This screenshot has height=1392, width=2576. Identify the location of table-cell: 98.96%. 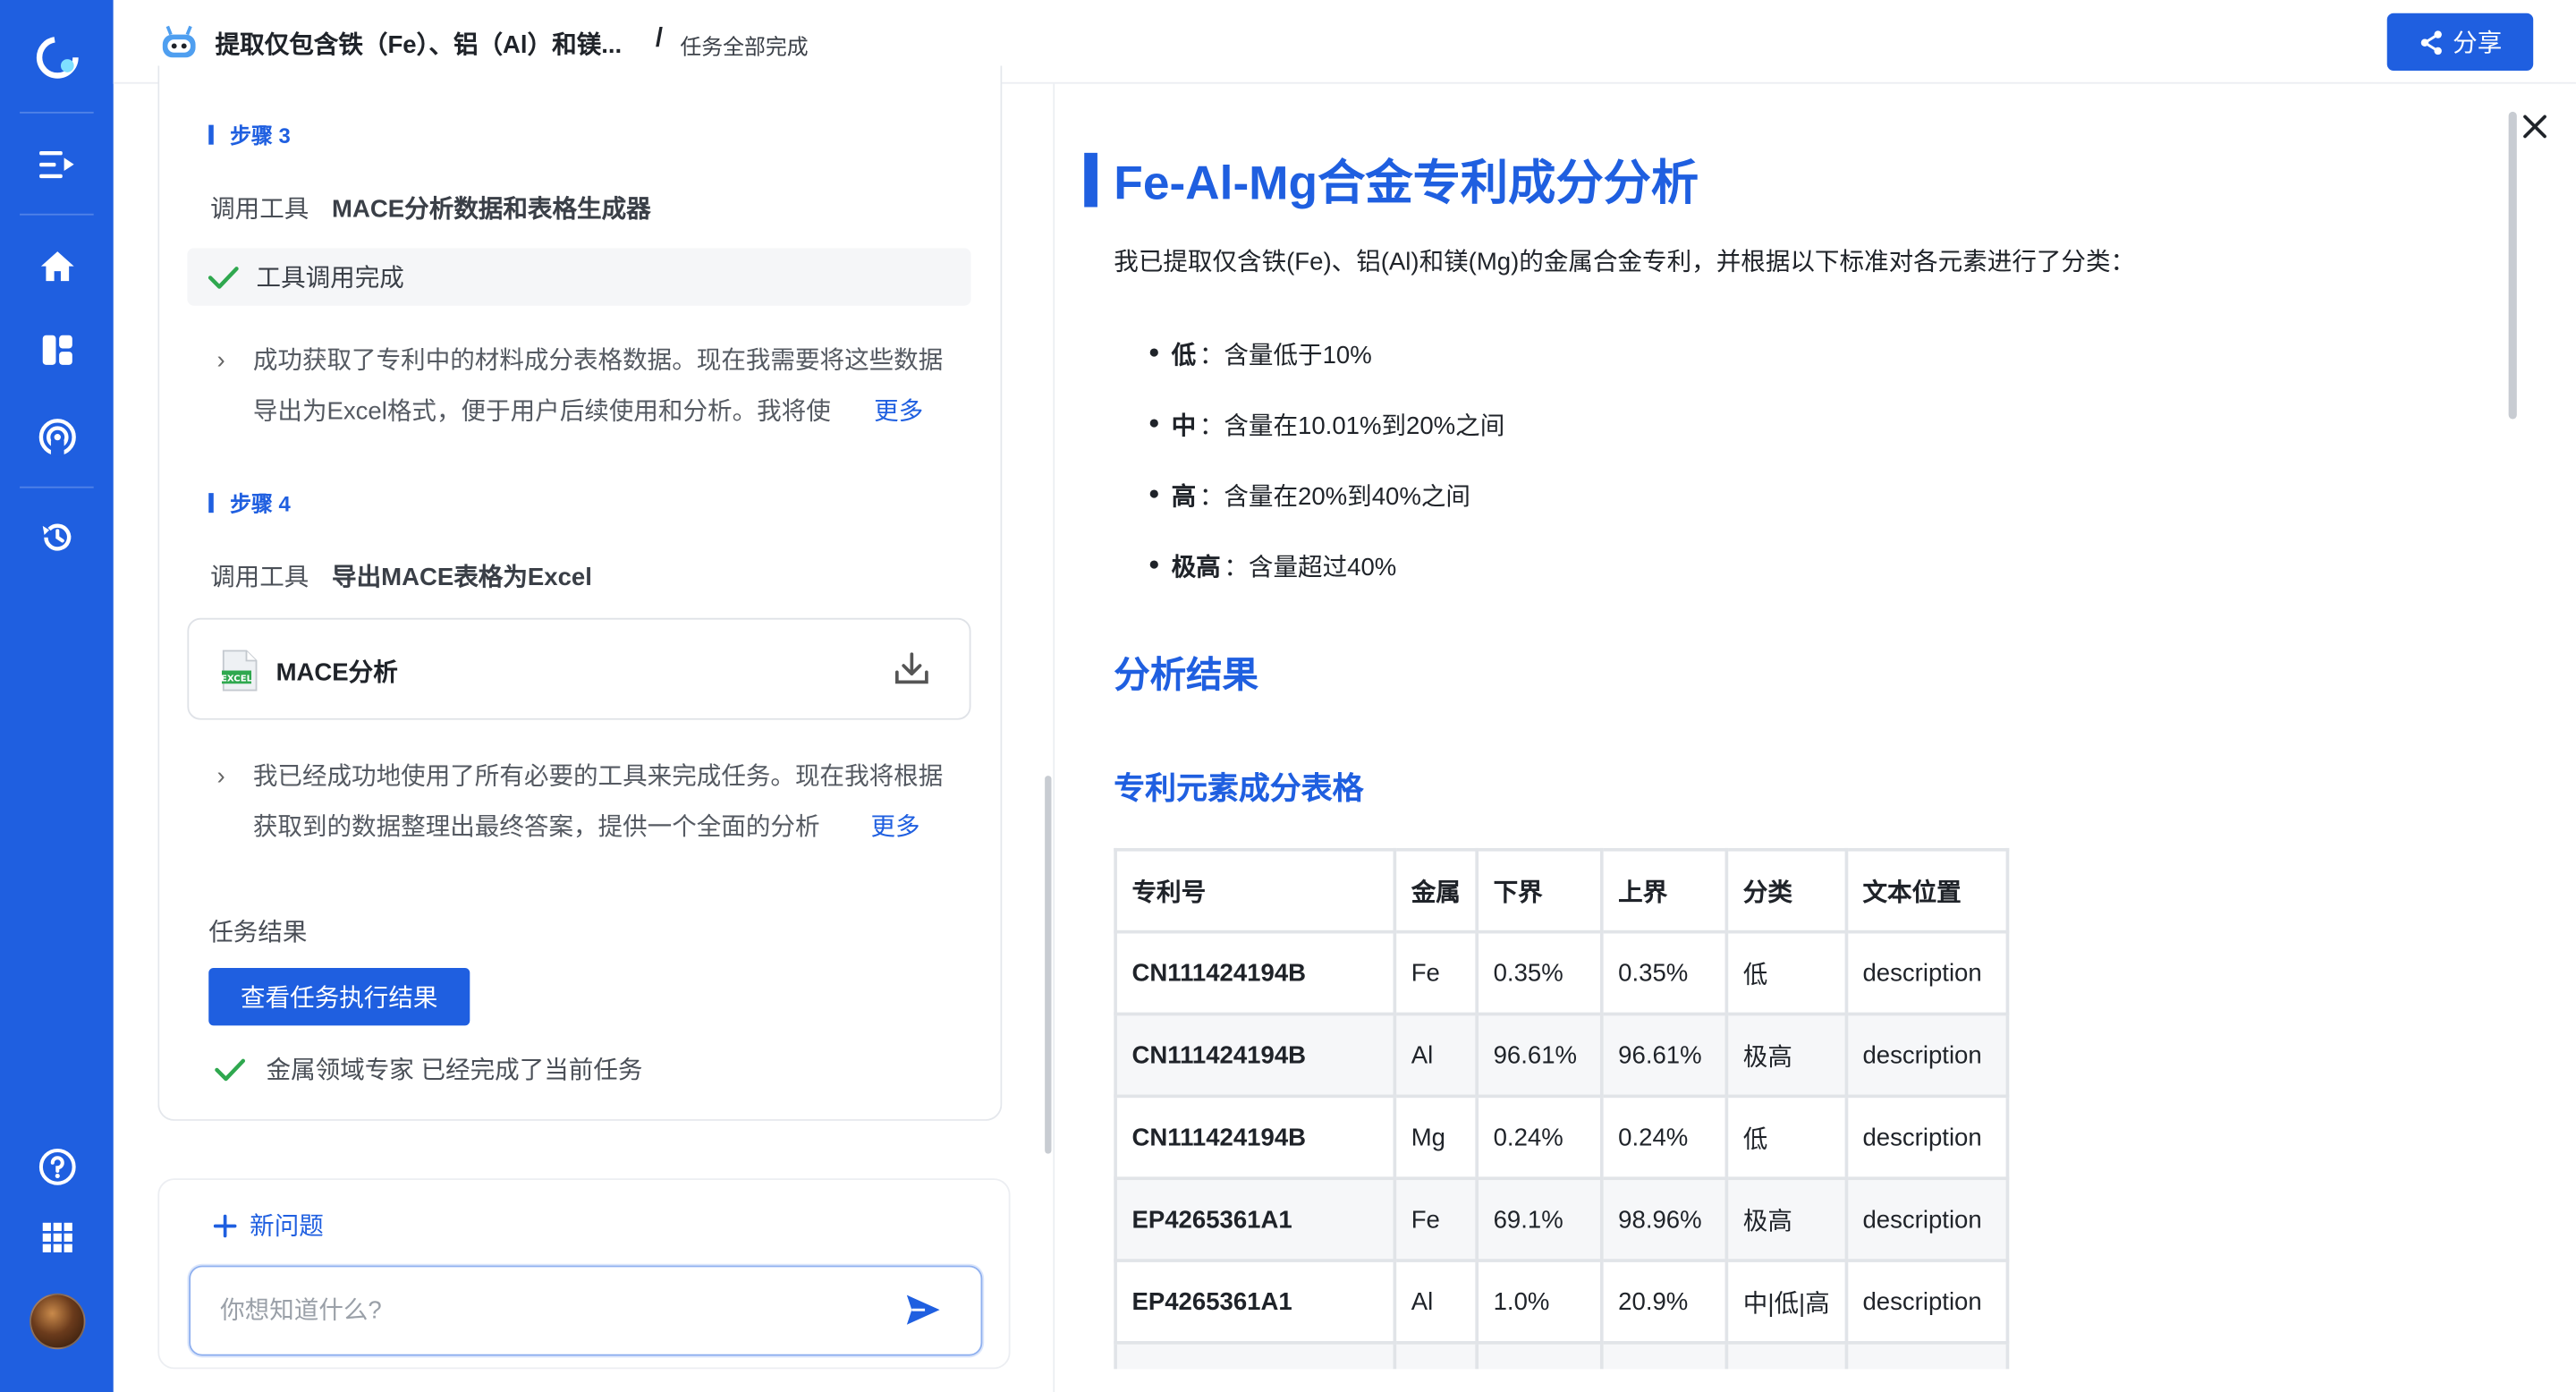
(1664, 1219).